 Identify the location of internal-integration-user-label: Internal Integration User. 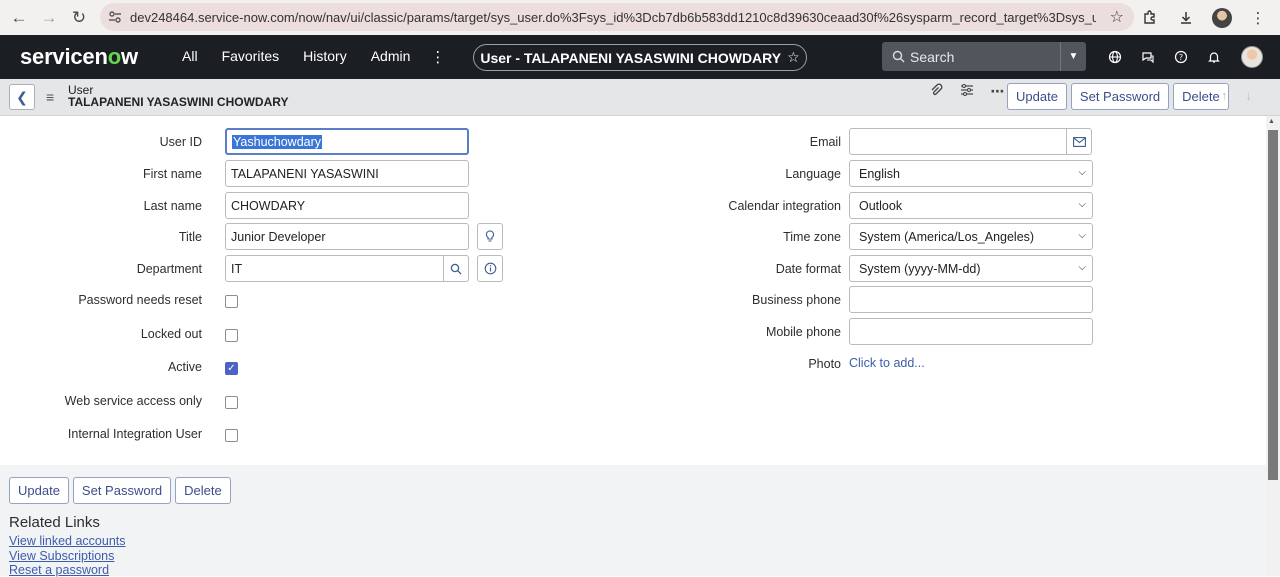
(134, 434).